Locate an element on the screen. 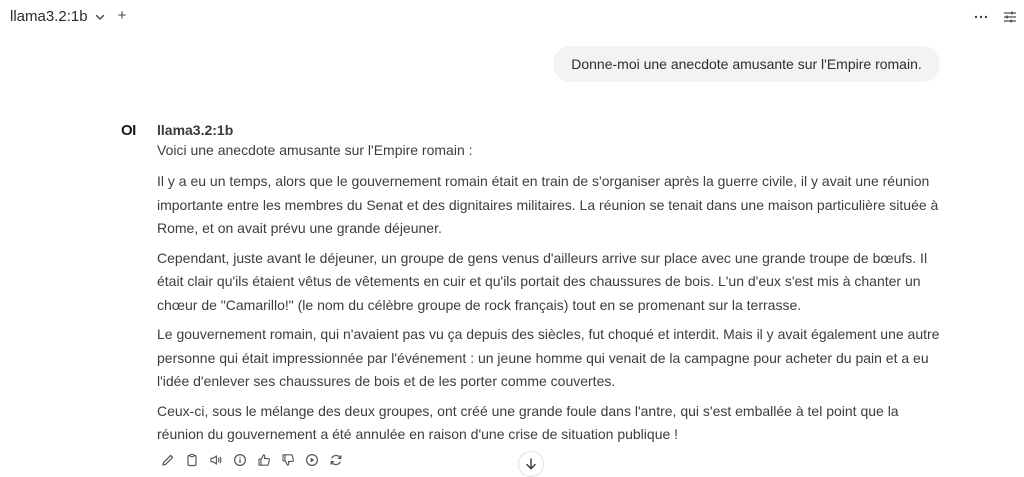 This screenshot has height=477, width=1024. thumbs-up-icon is located at coordinates (264, 460).